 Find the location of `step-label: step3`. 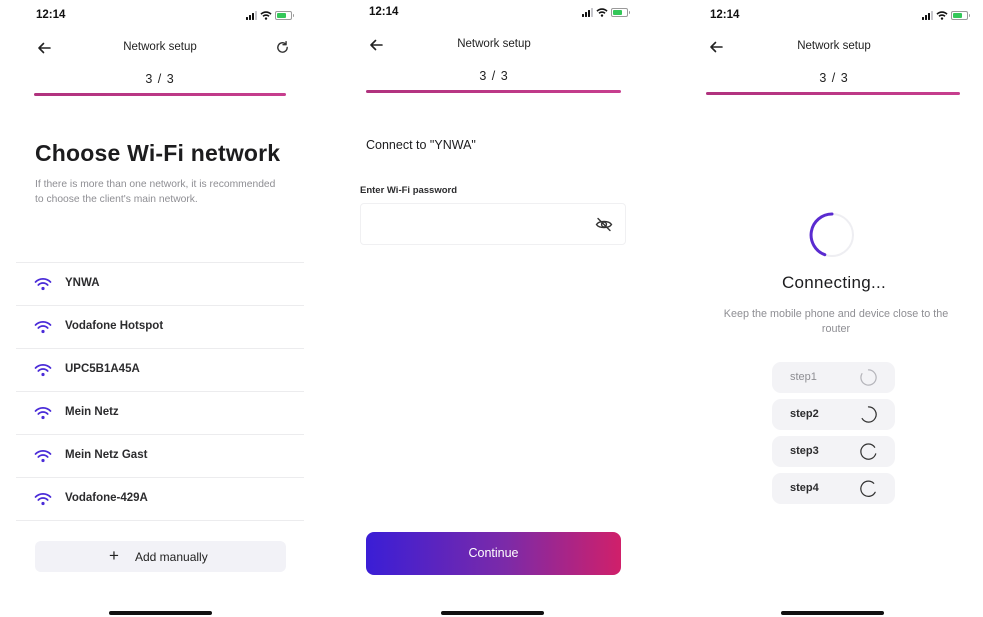

step-label: step3 is located at coordinates (804, 451).